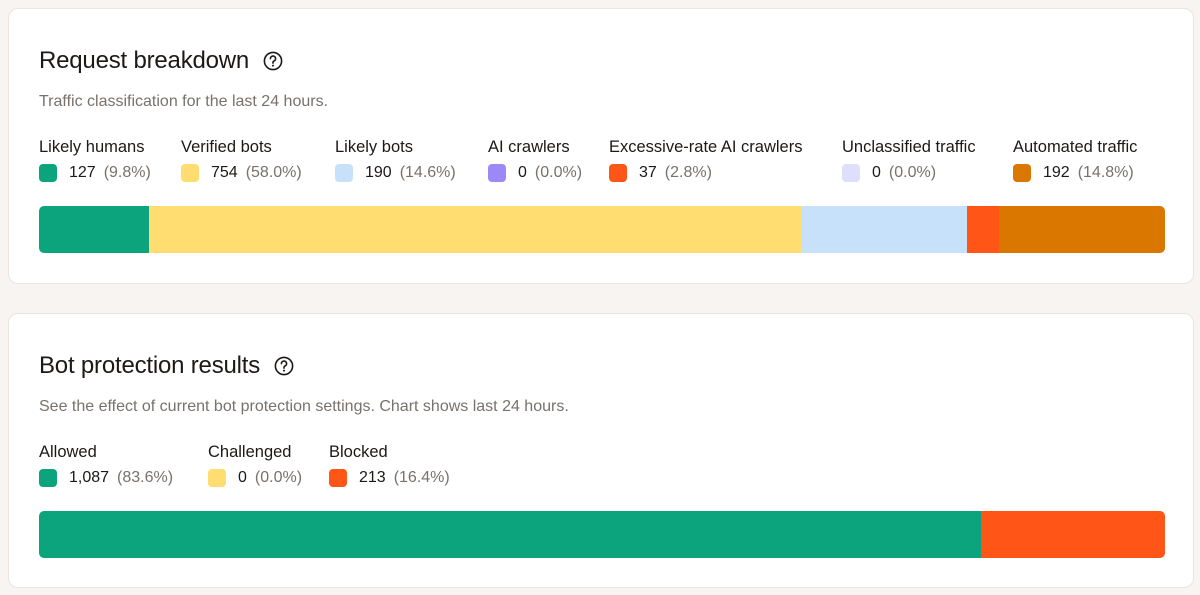  Describe the element at coordinates (389, 464) in the screenshot. I see `legend-item-blocked: Blocked 213 (16.4%)` at that location.